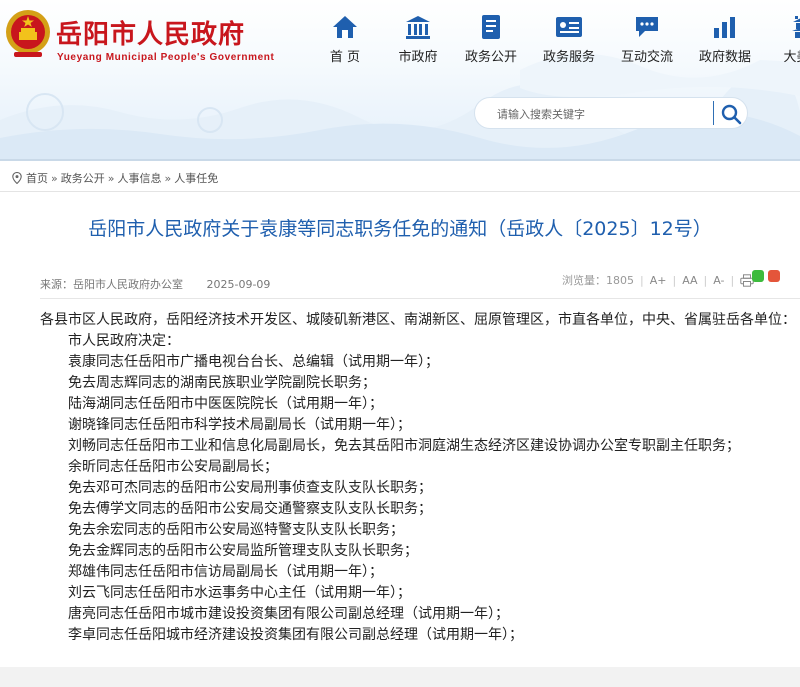 Image resolution: width=800 pixels, height=687 pixels. Describe the element at coordinates (166, 57) in the screenshot. I see `site-subtitle: Yueyang Municipal People's Government` at that location.